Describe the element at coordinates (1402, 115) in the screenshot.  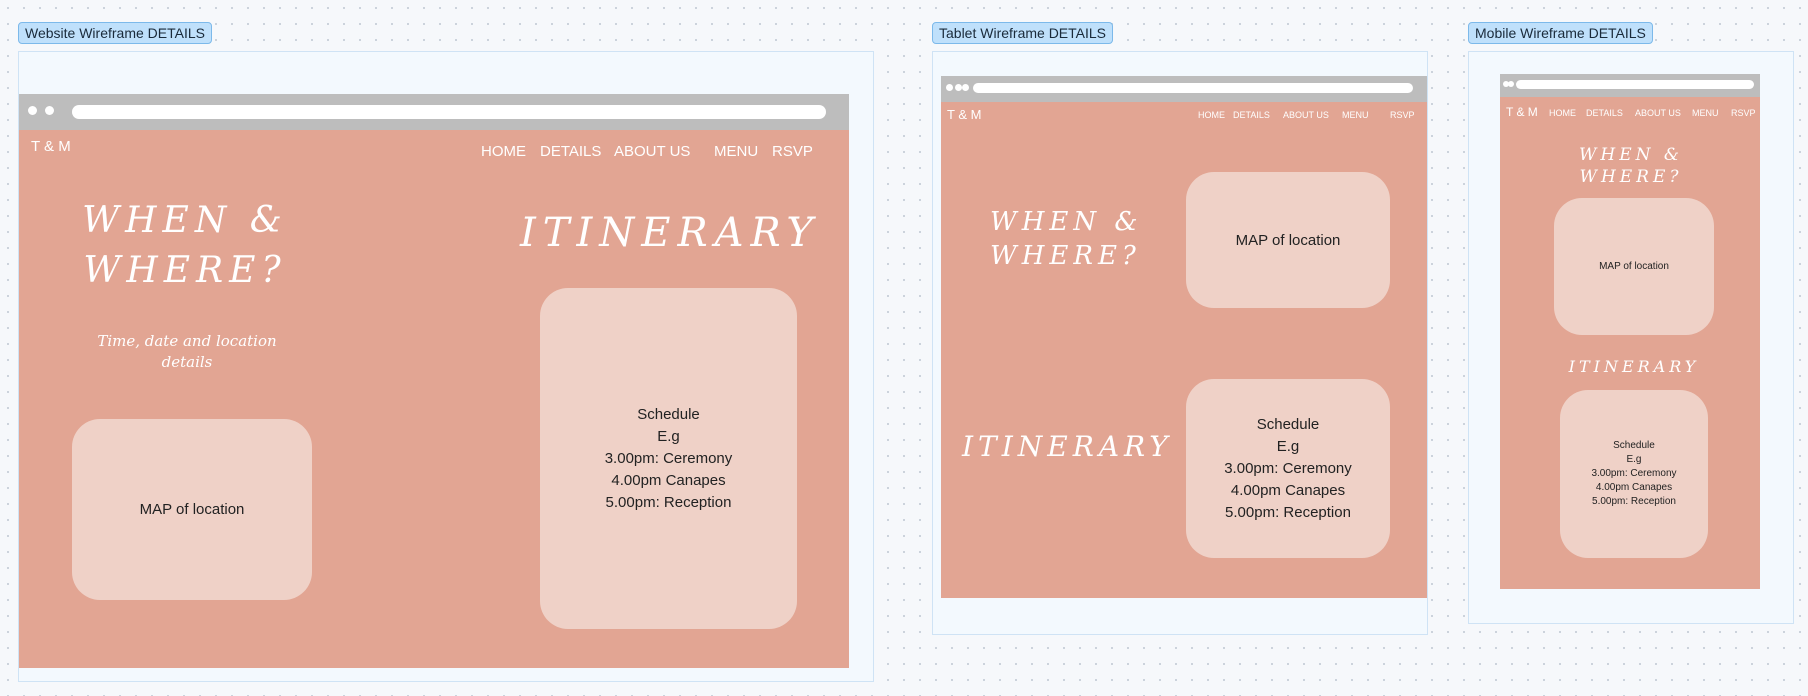
I see `tablet-nav-rsvp: RSVP` at that location.